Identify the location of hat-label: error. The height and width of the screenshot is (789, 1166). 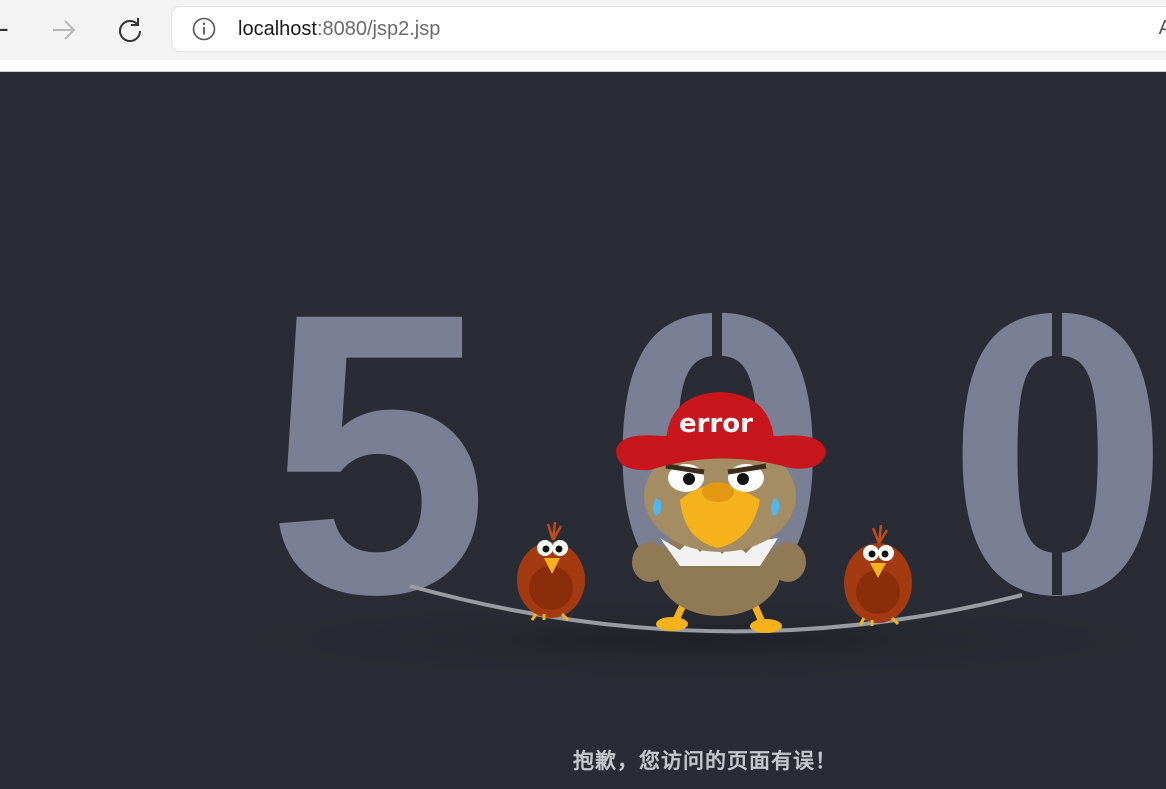
(716, 424).